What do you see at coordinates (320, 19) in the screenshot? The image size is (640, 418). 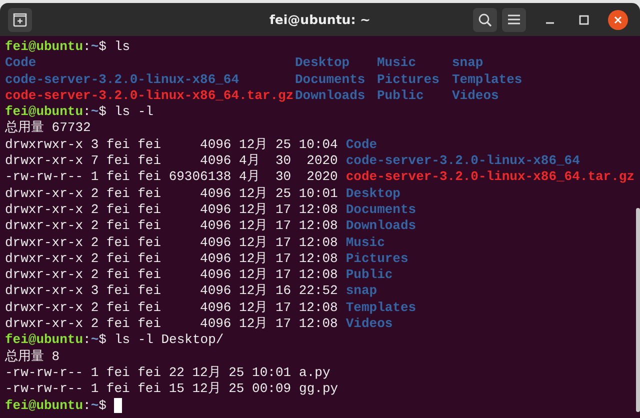 I see `window-title: fei@ubuntu: ~` at bounding box center [320, 19].